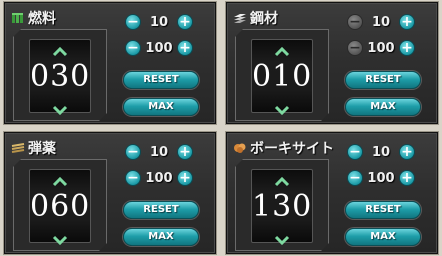 This screenshot has height=256, width=442. I want to click on counter-value: 010, so click(282, 76).